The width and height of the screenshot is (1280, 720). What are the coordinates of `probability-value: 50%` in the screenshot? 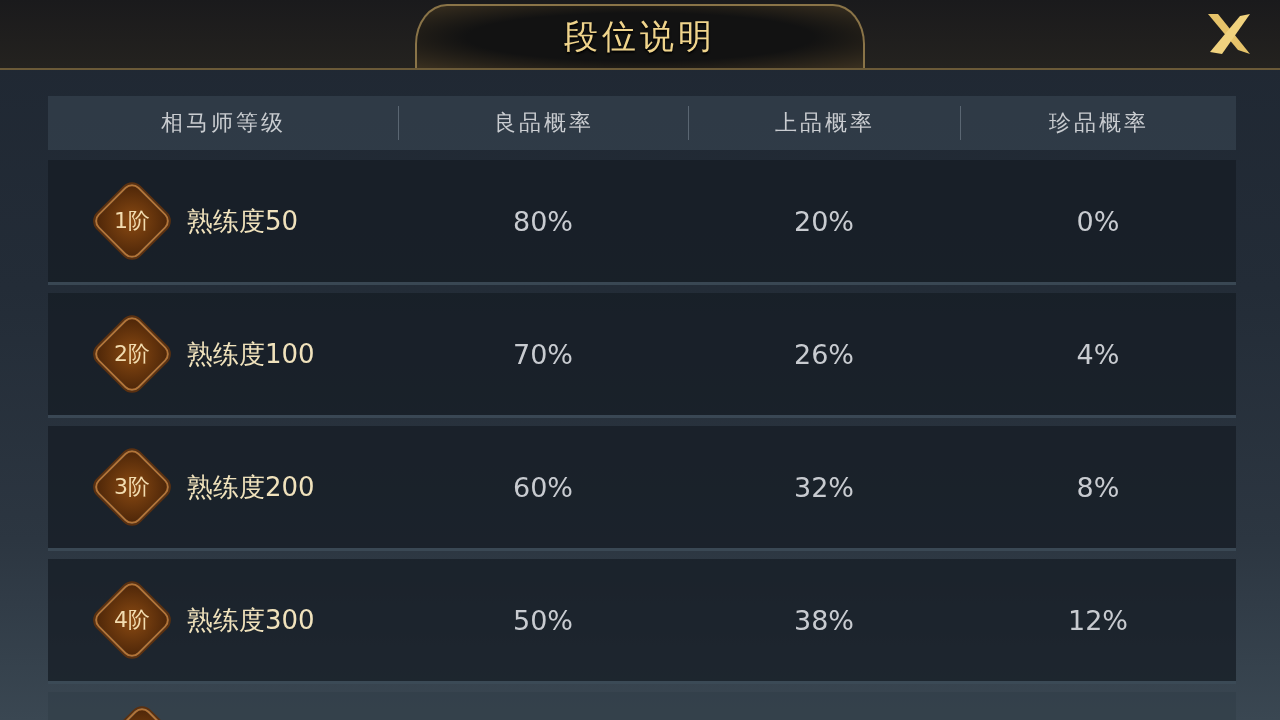 It's located at (543, 620).